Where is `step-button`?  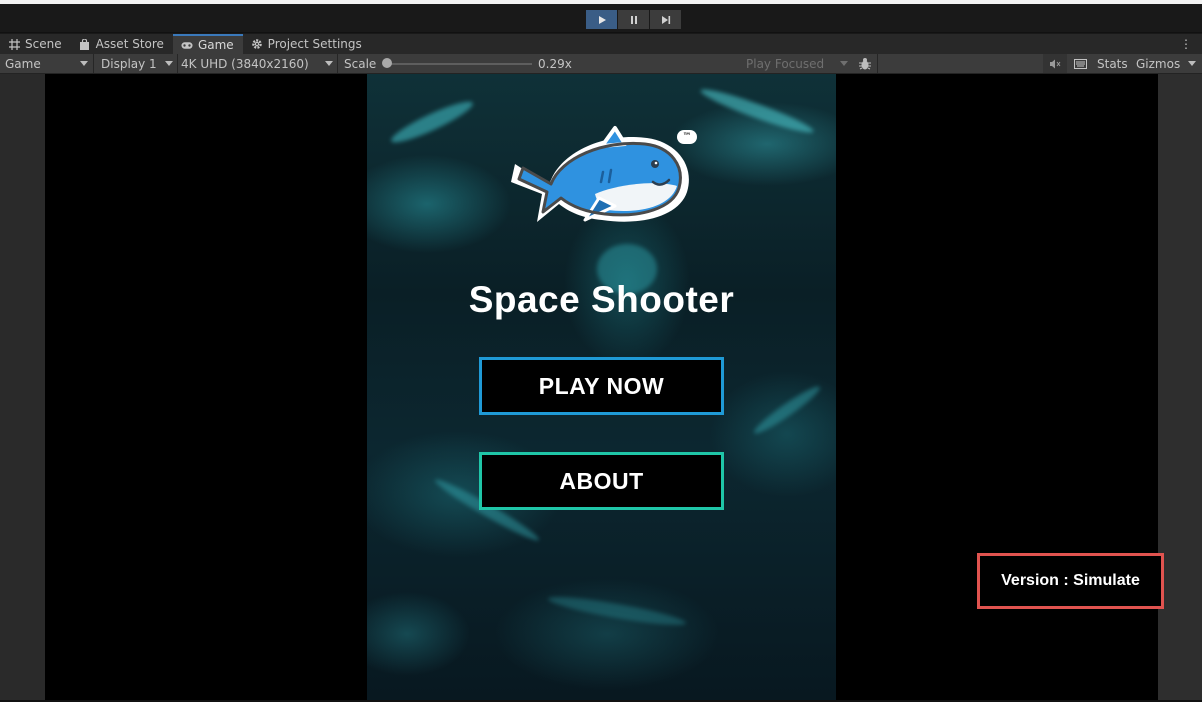
step-button is located at coordinates (665, 19).